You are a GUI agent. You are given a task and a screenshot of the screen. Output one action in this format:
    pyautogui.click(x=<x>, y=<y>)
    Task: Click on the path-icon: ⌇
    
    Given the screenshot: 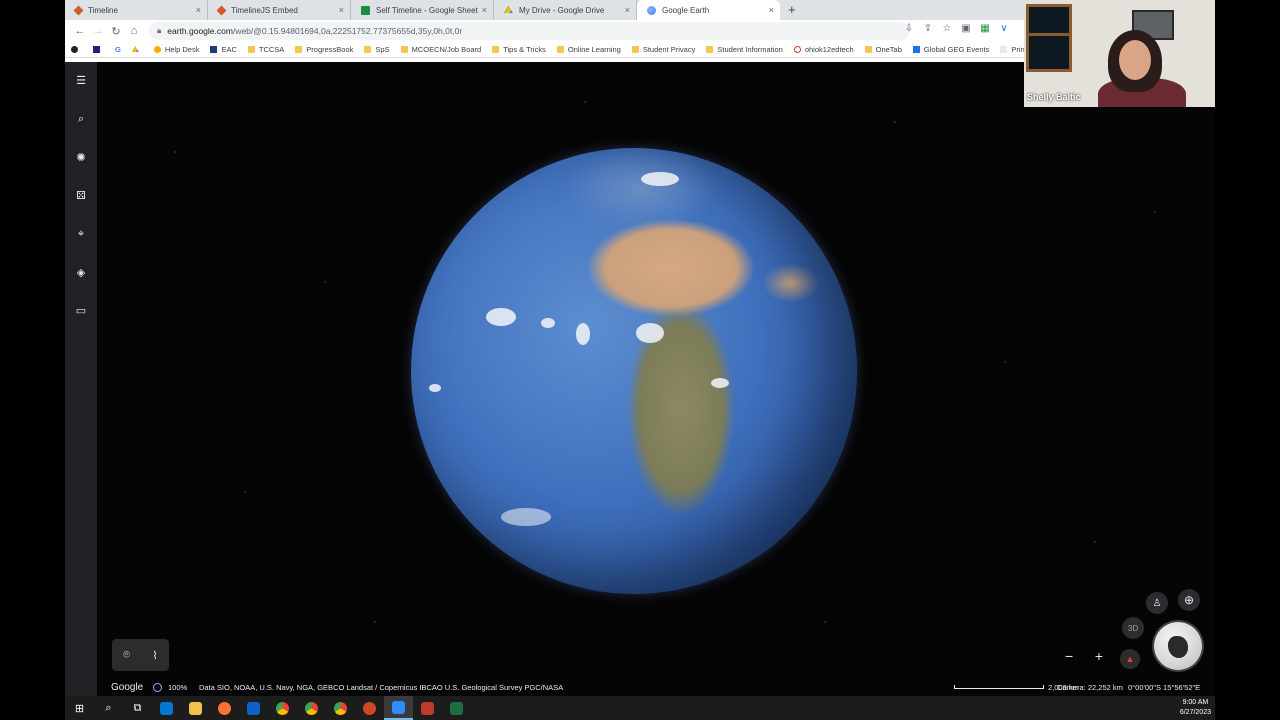 What is the action you would take?
    pyautogui.click(x=154, y=655)
    